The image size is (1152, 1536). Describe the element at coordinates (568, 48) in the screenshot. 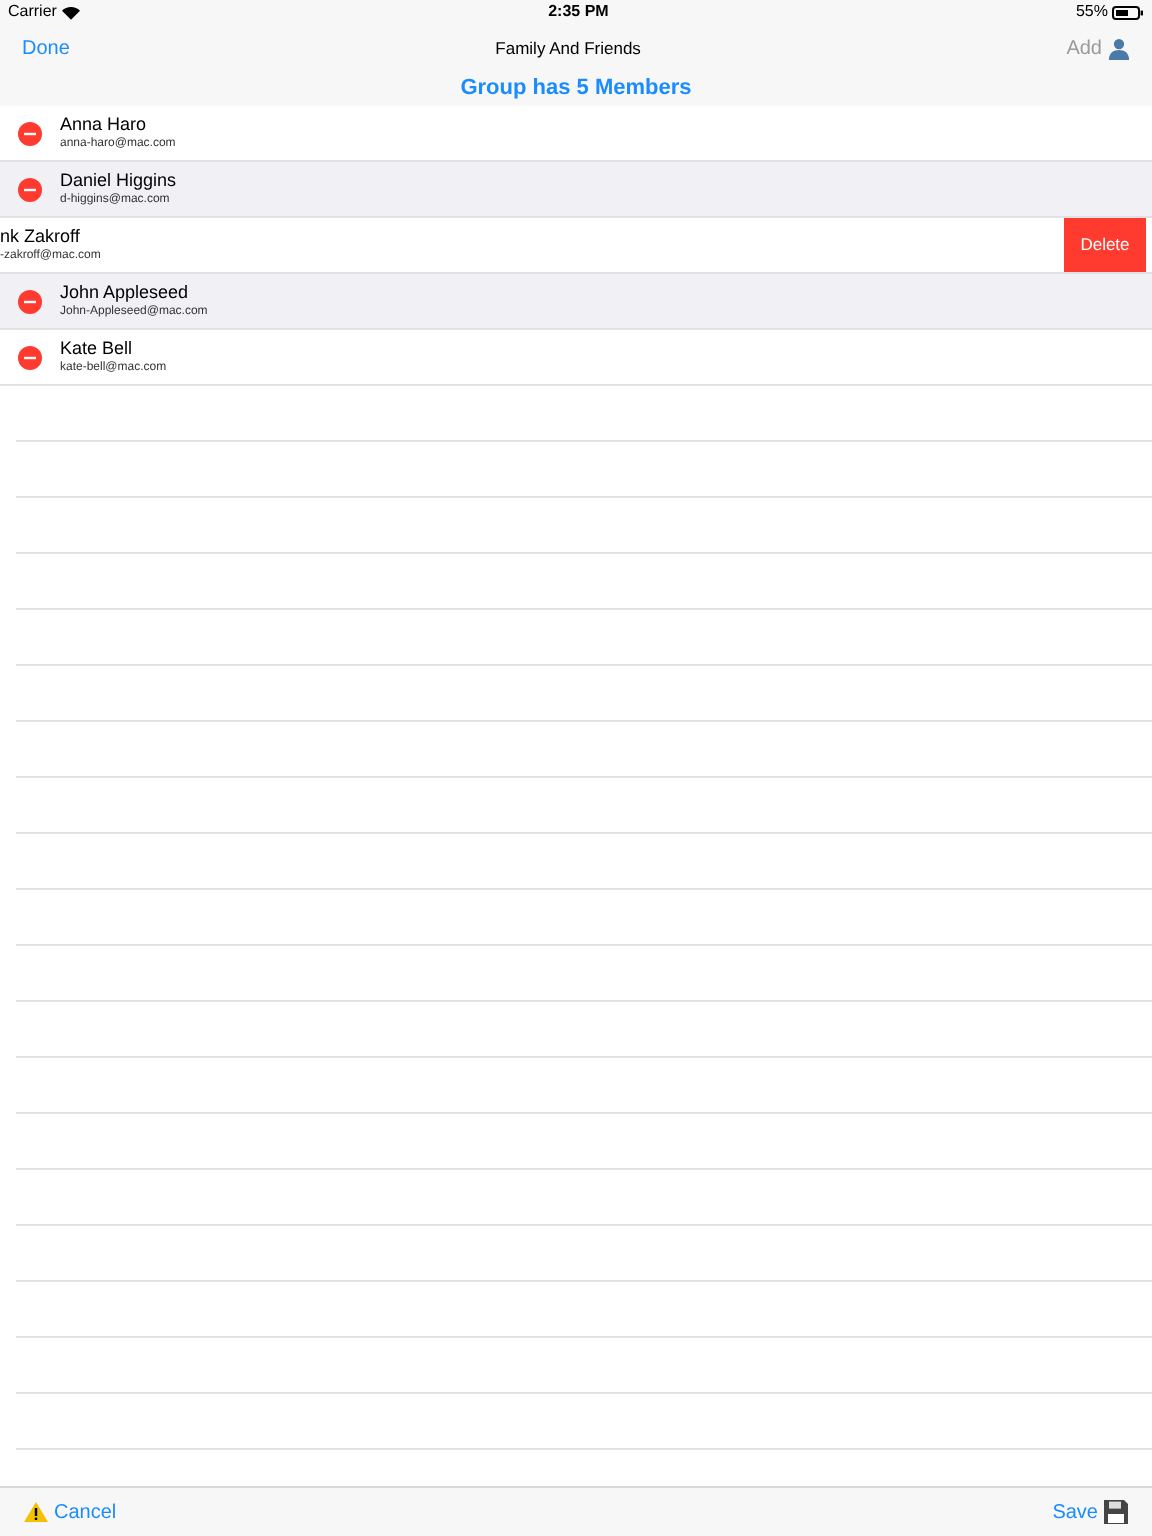

I see `nav-title: Family And Friends` at that location.